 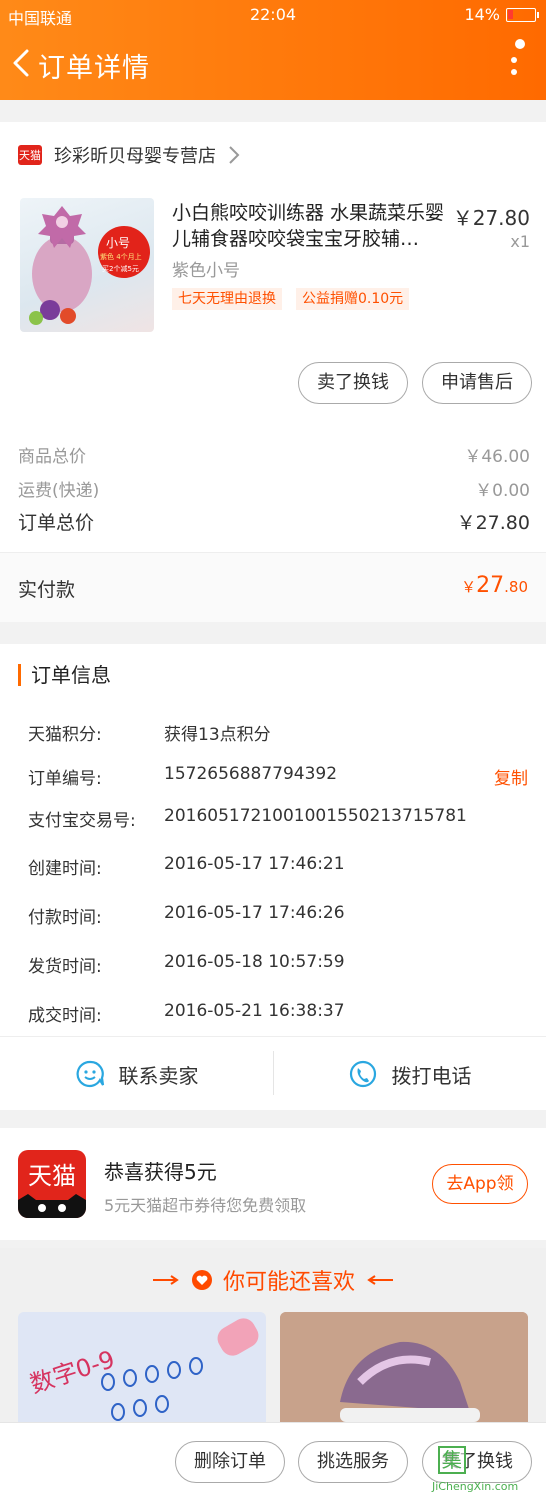 What do you see at coordinates (475, 1486) in the screenshot?
I see `watermark-text: JiChengXin.com` at bounding box center [475, 1486].